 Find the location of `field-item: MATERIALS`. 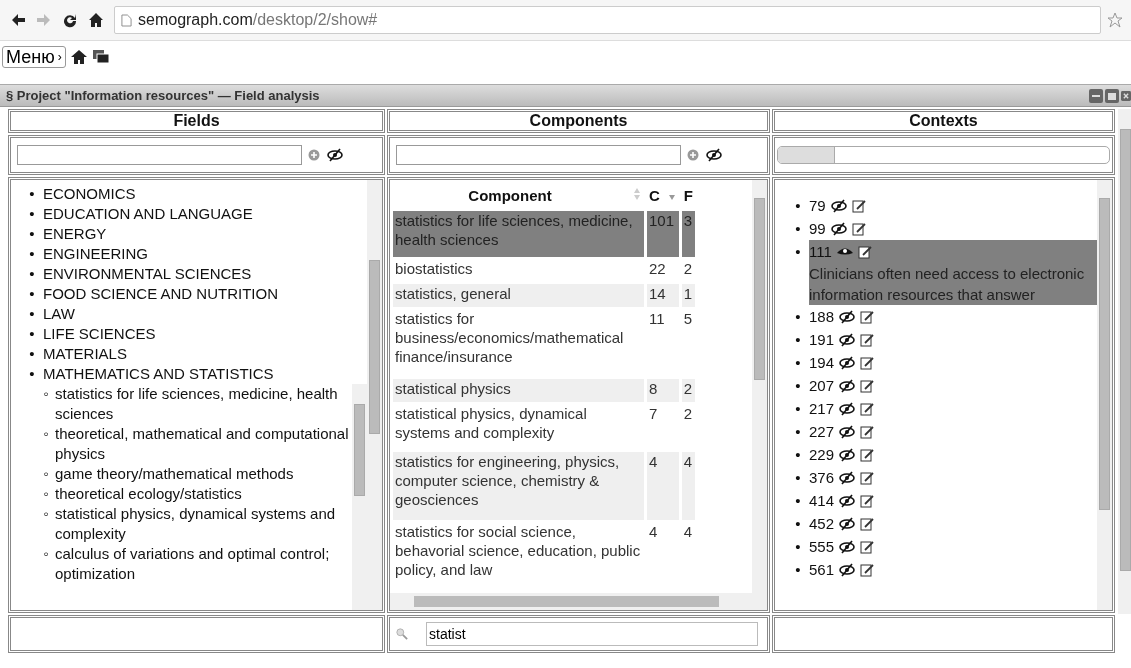

field-item: MATERIALS is located at coordinates (85, 354).